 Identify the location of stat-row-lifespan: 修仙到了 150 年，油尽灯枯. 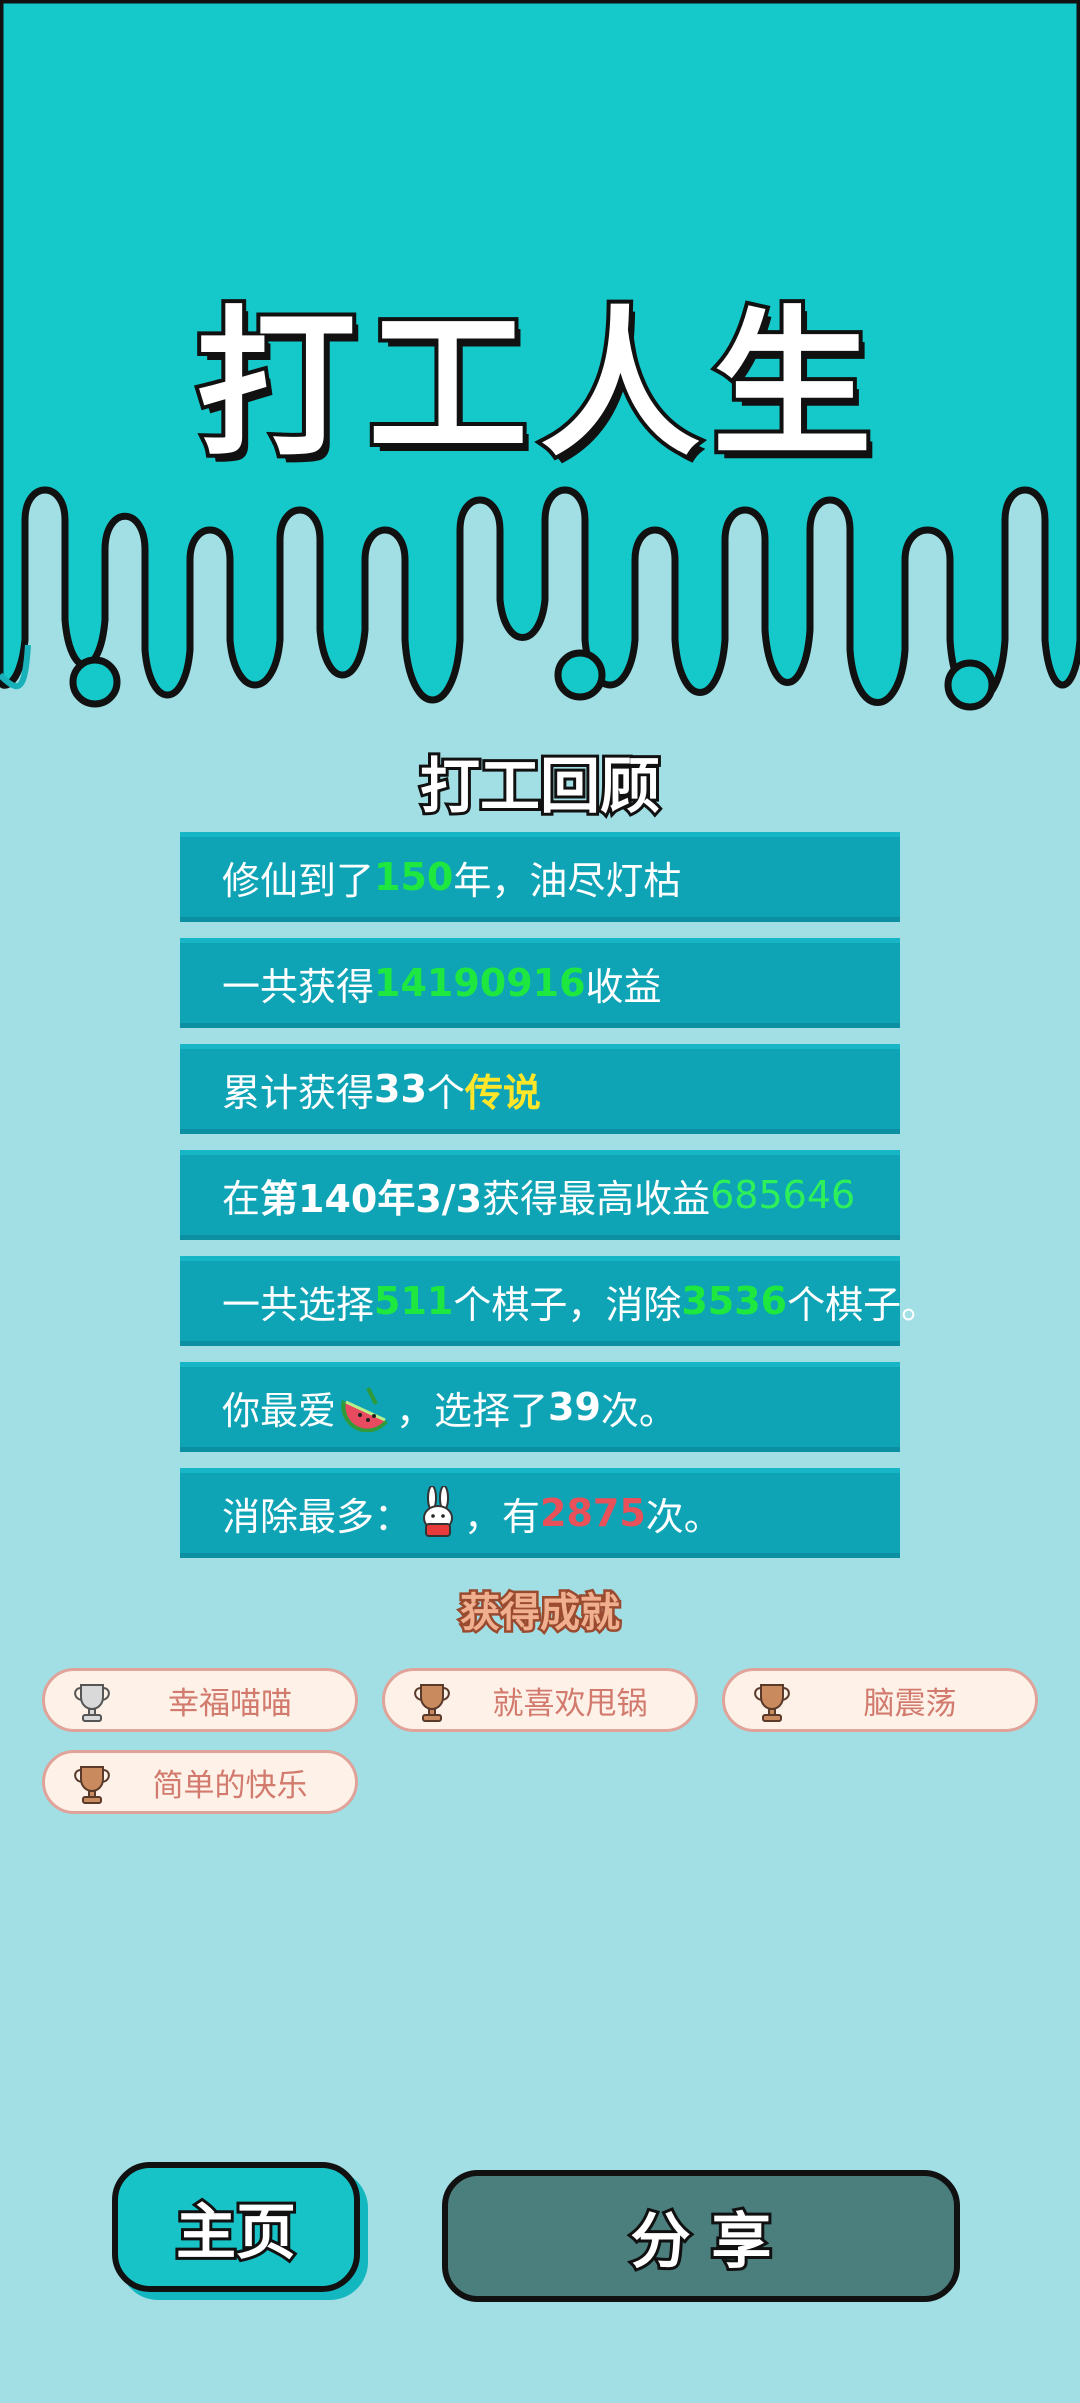
(540, 877).